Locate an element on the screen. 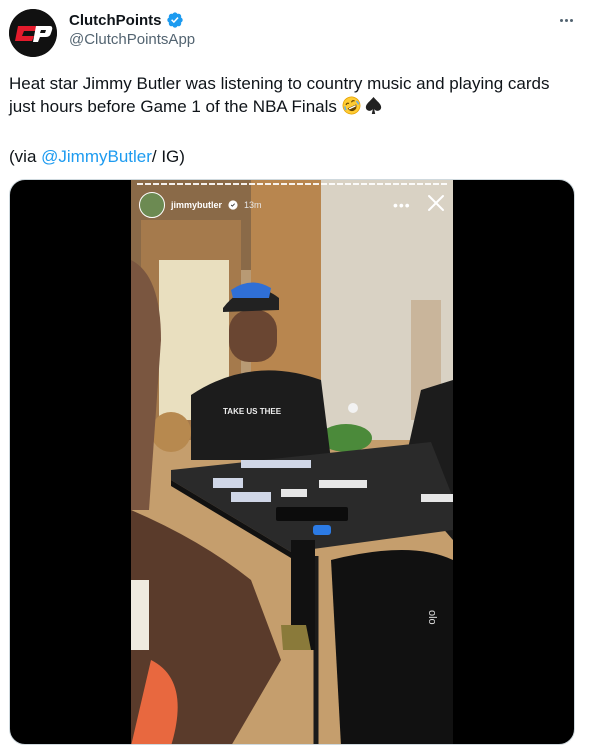 The width and height of the screenshot is (591, 747). more-options-button is located at coordinates (566, 20).